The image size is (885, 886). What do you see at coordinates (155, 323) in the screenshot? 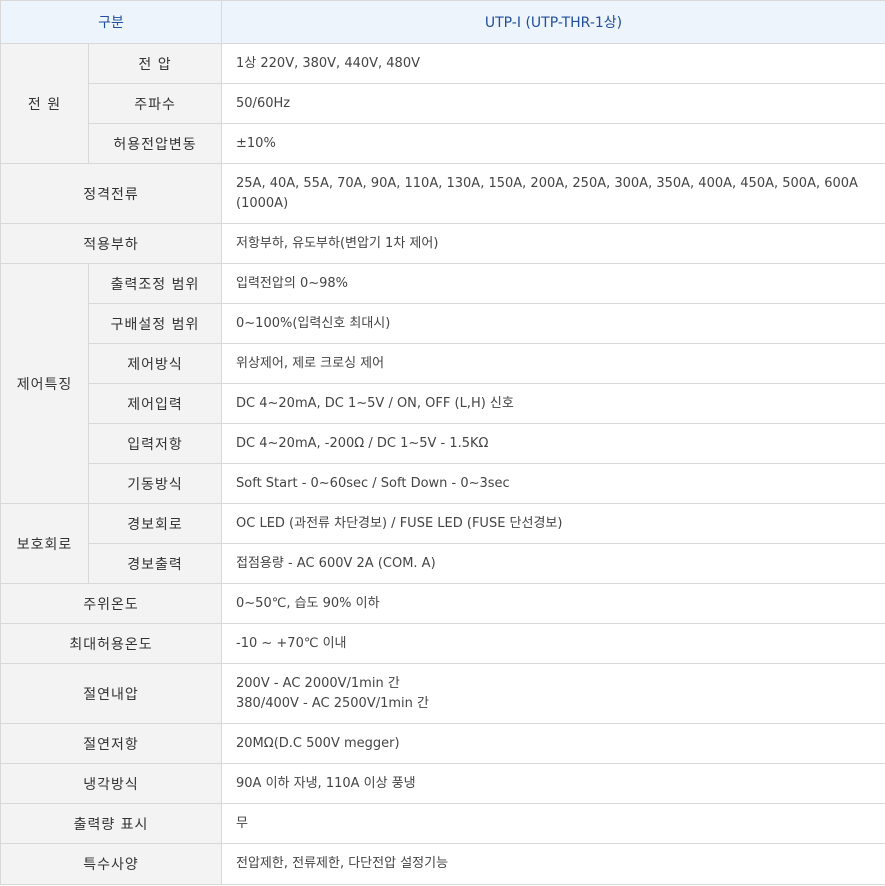
I see `row-label-gradient-range: 구배설정 범위` at bounding box center [155, 323].